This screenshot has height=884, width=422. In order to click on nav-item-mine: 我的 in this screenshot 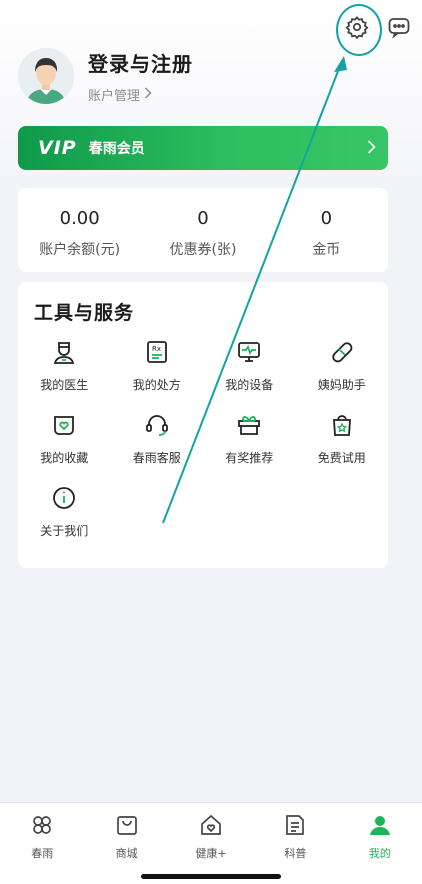, I will do `click(380, 843)`.